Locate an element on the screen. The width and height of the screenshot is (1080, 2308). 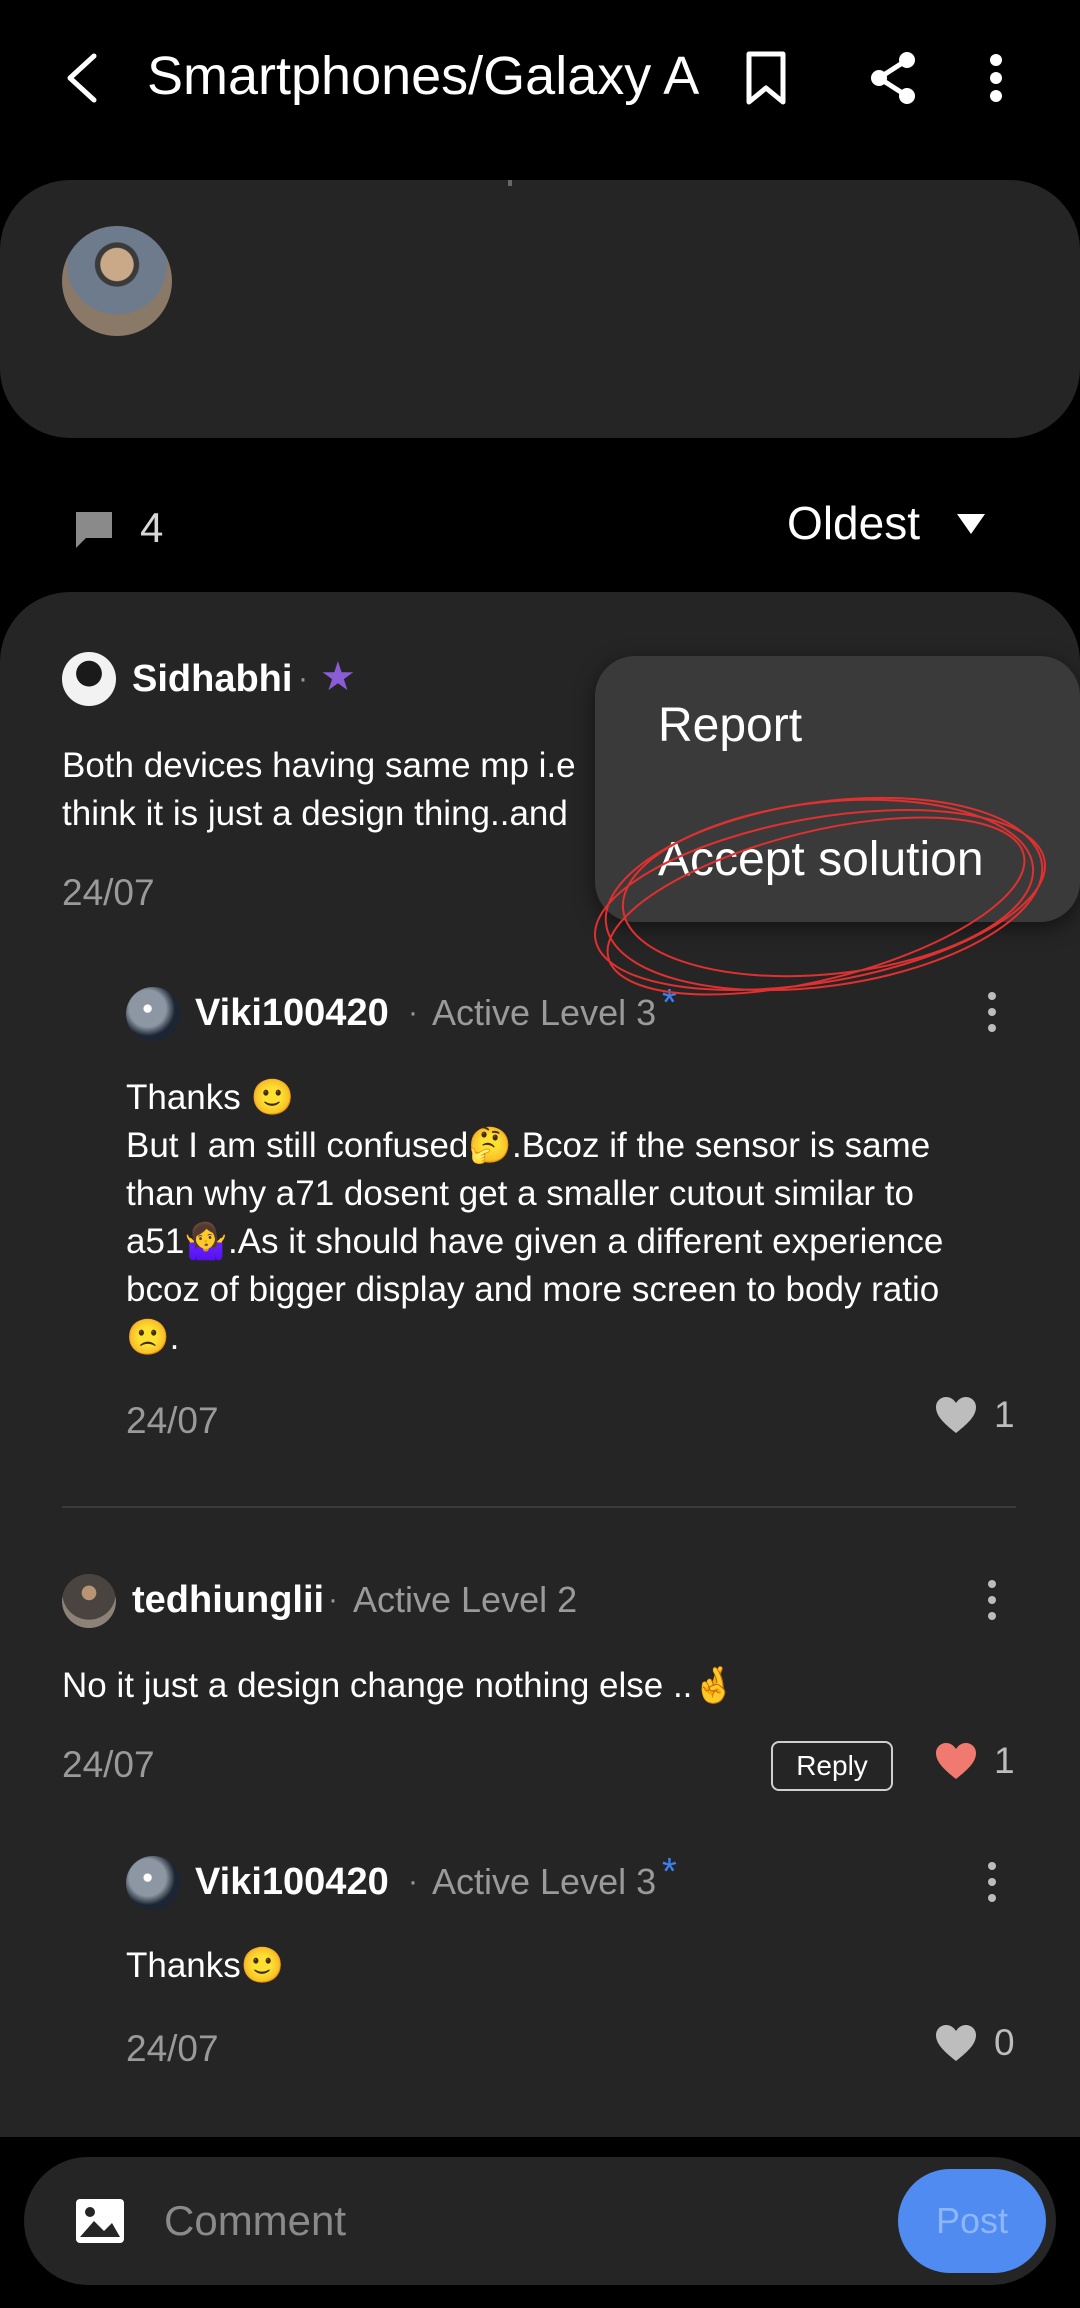
comment-input is located at coordinates (444, 2221).